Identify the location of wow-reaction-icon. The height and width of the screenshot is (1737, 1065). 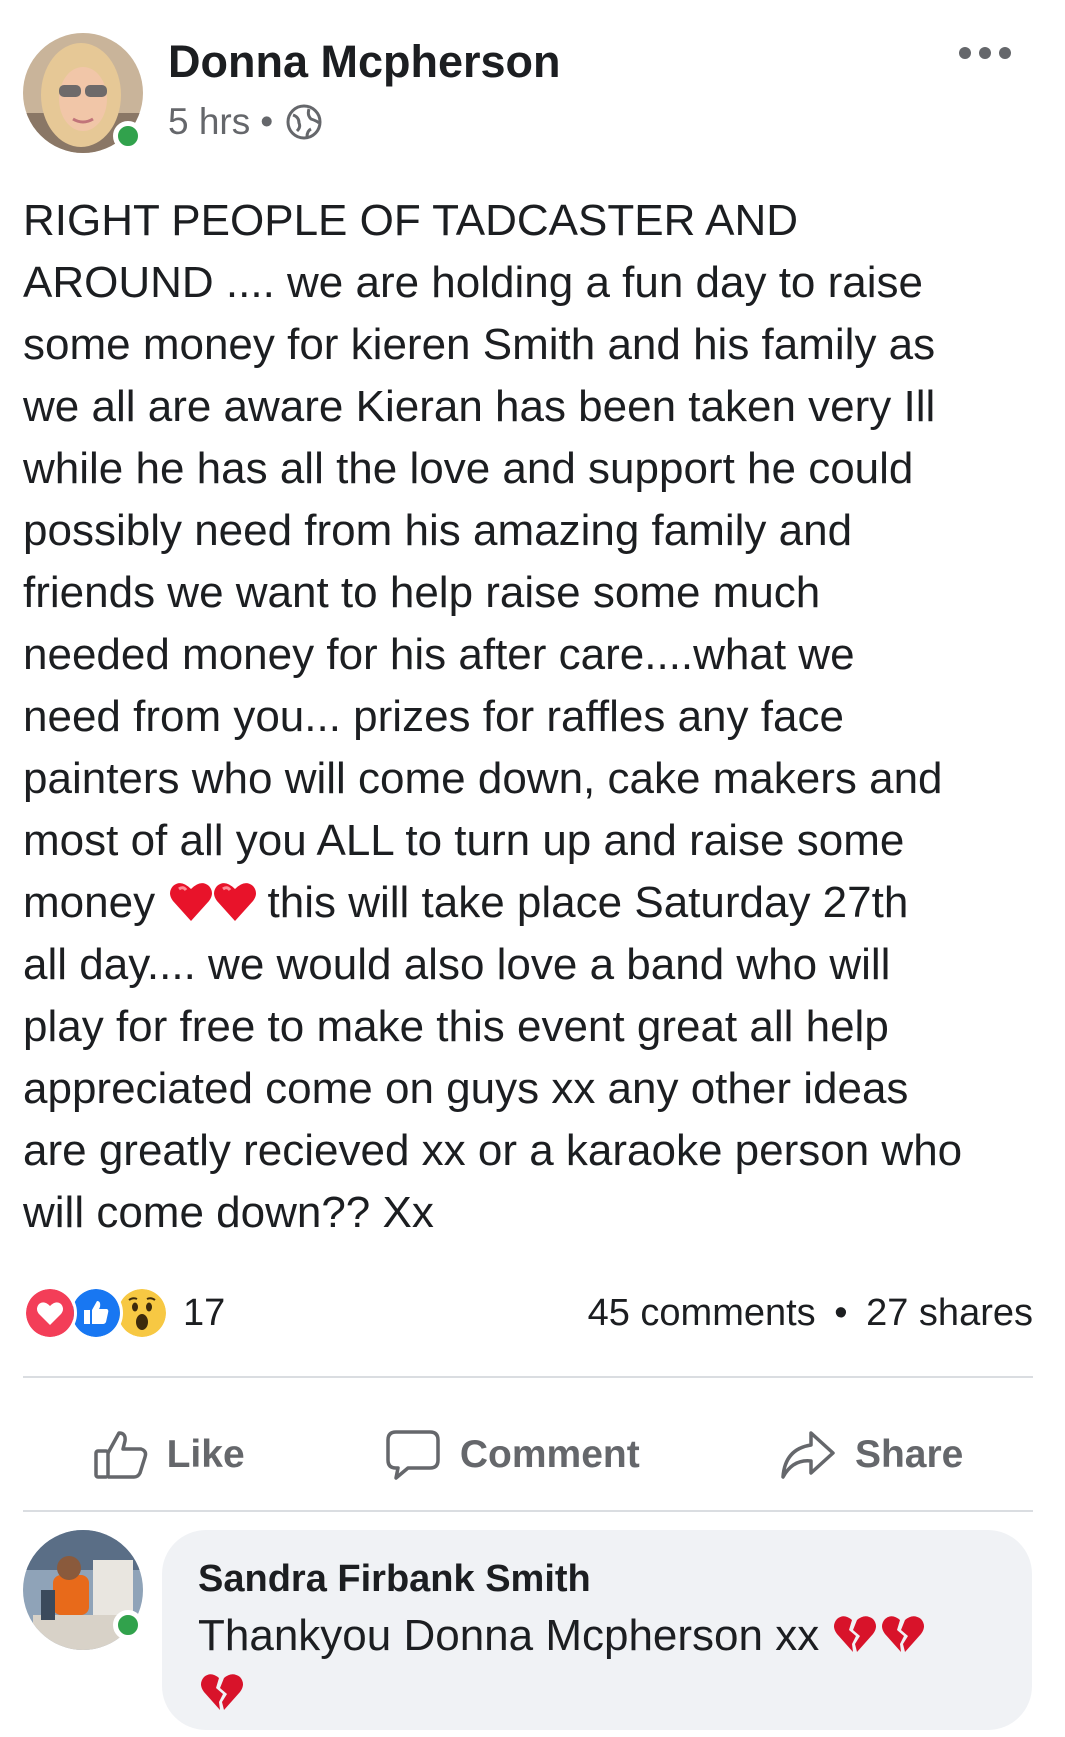
(142, 1313).